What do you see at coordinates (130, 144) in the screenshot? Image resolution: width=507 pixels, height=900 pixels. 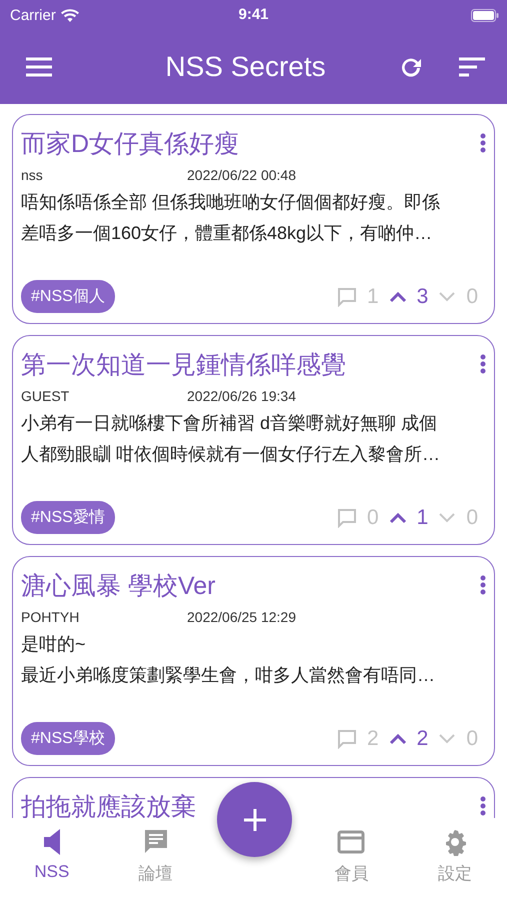 I see `post-title: 而家D女仔真係好瘦` at bounding box center [130, 144].